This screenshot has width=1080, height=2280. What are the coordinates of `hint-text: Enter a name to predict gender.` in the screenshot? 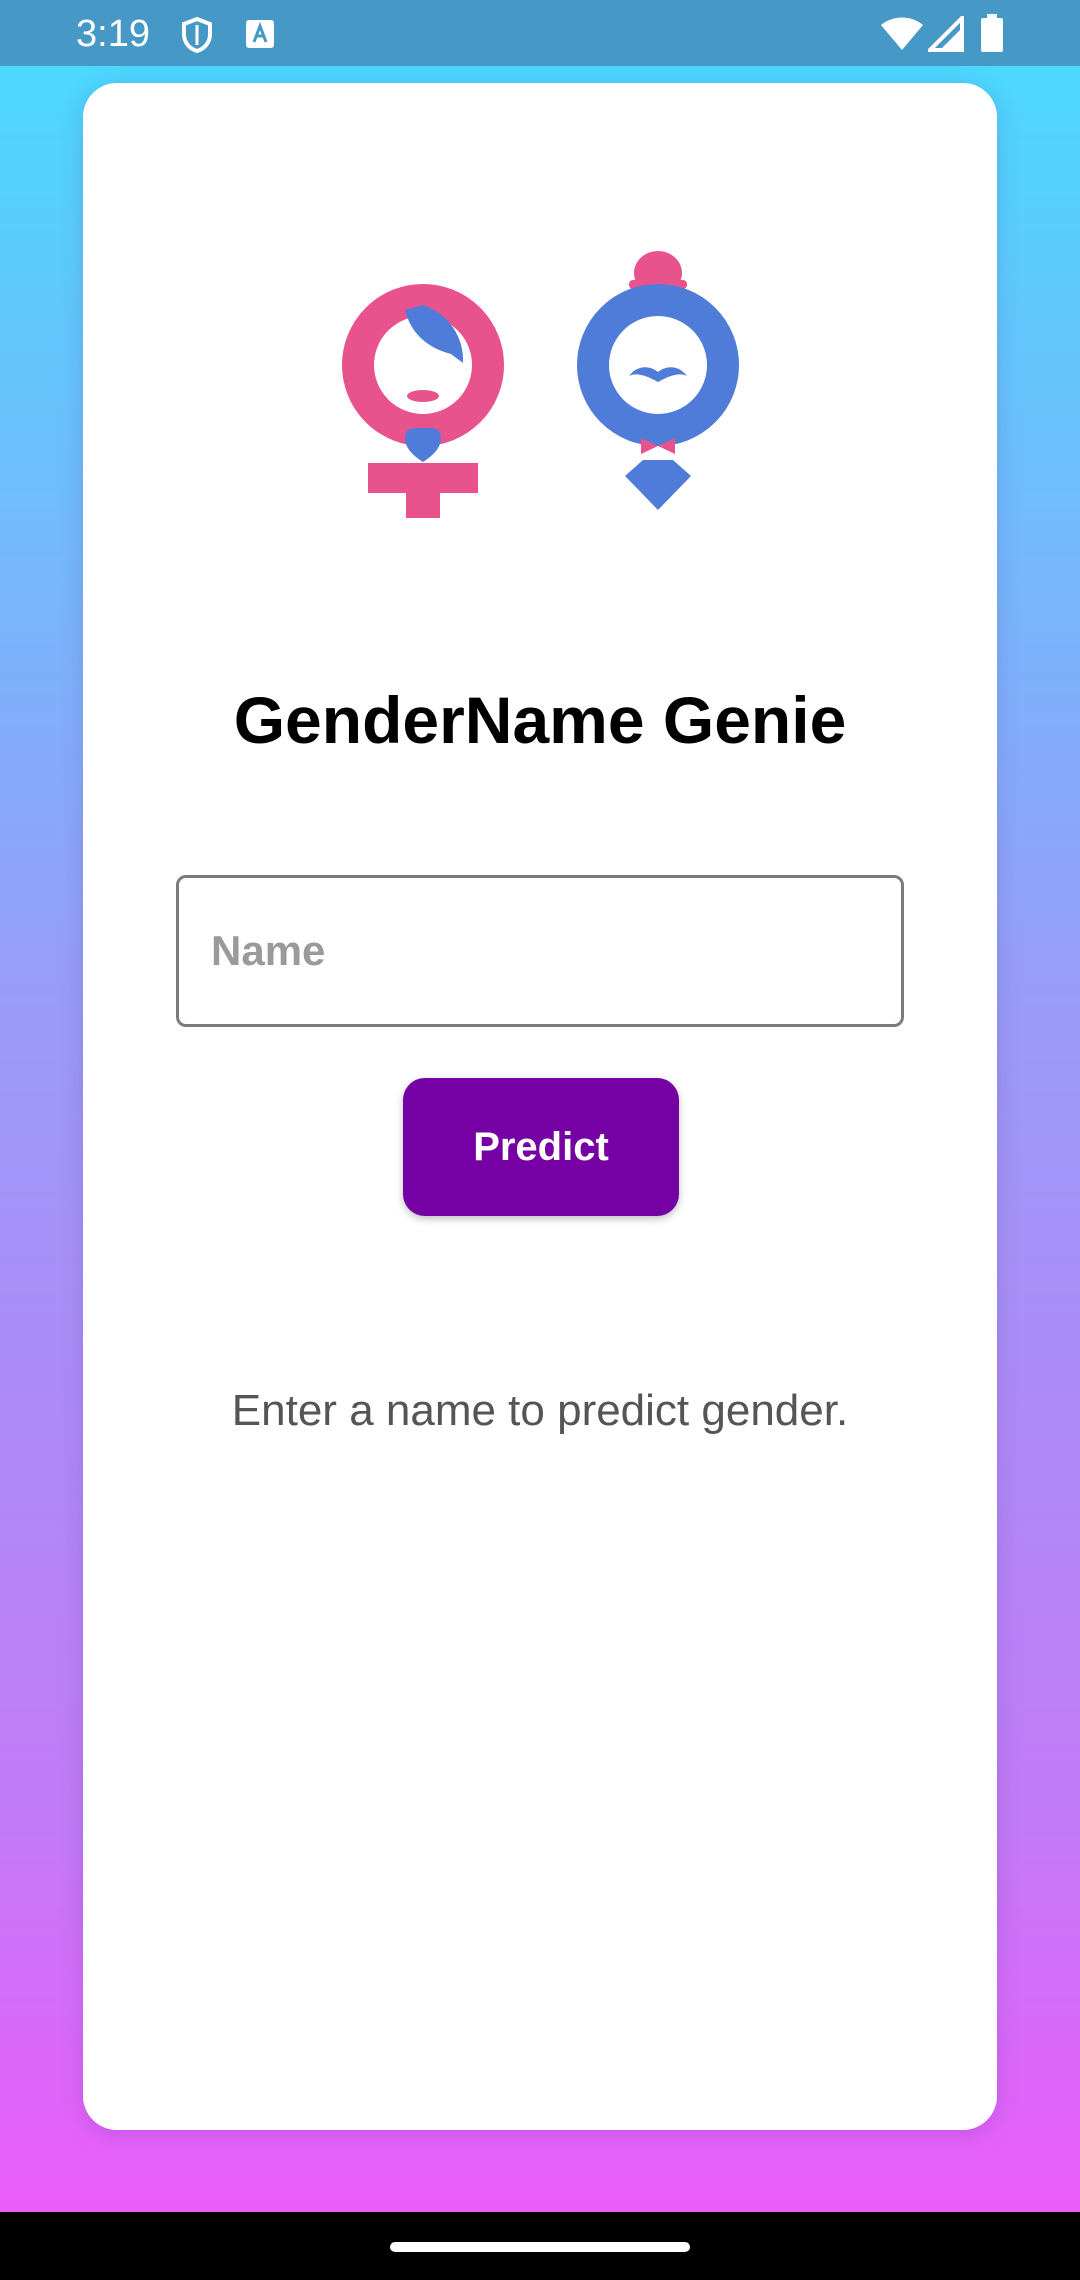 It's located at (540, 1410).